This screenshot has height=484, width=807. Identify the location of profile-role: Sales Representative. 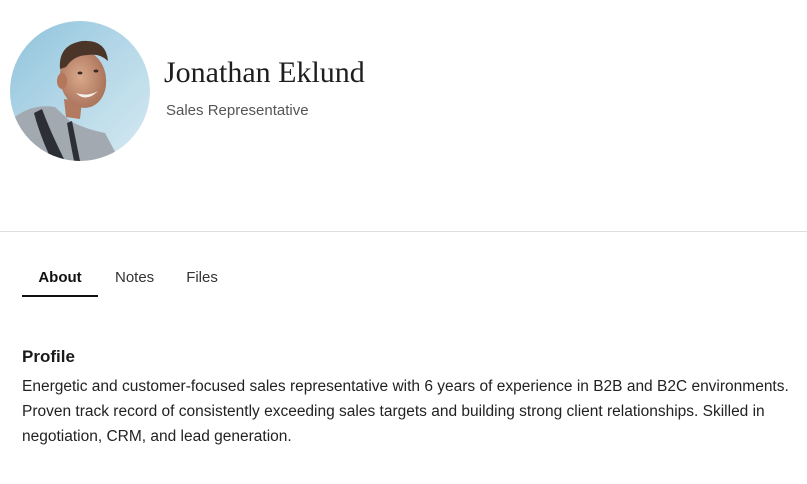
(237, 110).